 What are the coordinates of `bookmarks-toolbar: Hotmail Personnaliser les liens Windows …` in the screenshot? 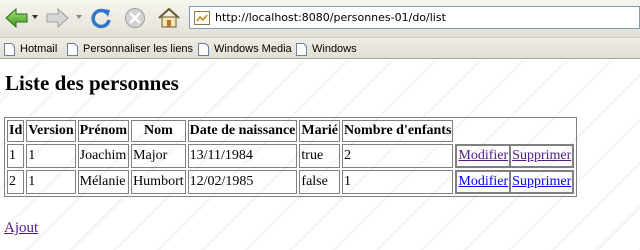 It's located at (320, 48).